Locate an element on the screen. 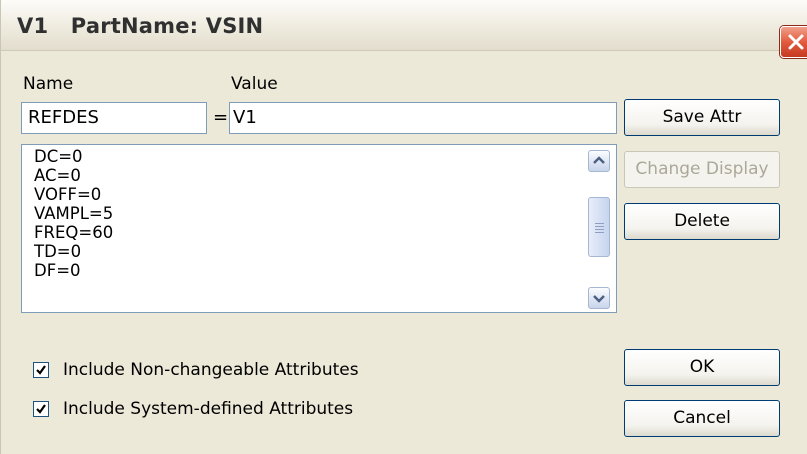  close-button is located at coordinates (793, 42).